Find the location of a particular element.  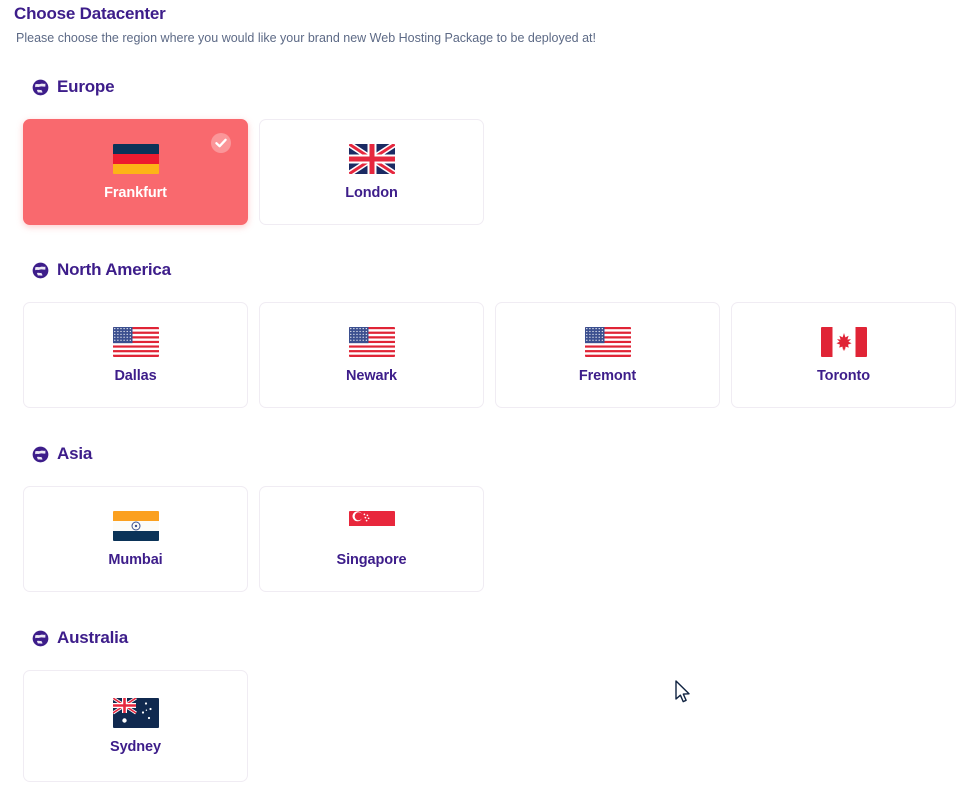

datacenter-card-london: London is located at coordinates (371, 172).